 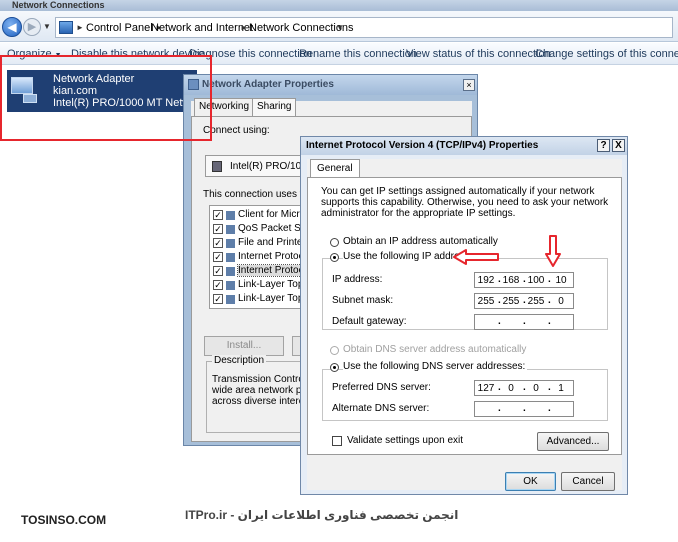 I want to click on change-settings-command: Change settings of this connection, so click(x=606, y=54).